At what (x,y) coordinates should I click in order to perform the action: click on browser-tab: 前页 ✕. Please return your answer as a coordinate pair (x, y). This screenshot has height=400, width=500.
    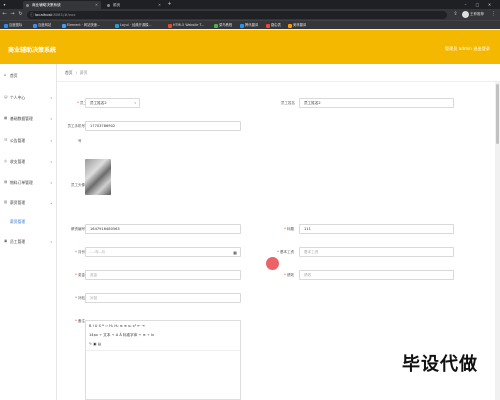
    Looking at the image, I should click on (134, 5).